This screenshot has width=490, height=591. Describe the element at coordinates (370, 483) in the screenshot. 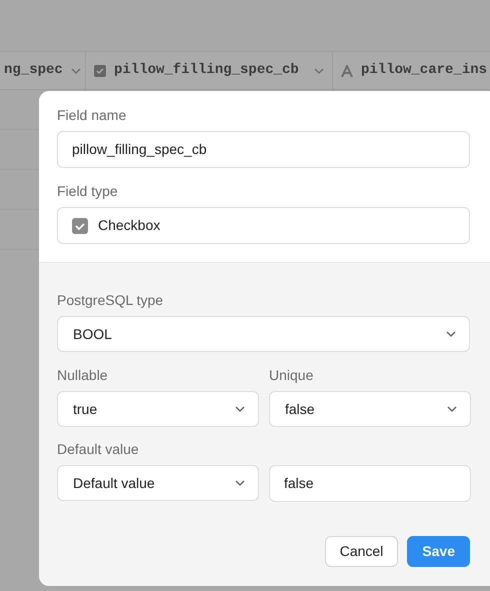

I see `input-field: false` at that location.